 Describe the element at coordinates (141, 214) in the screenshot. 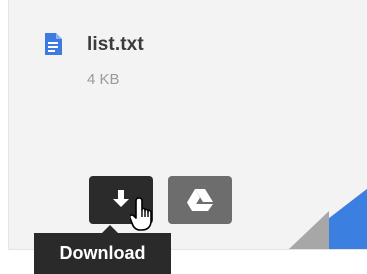

I see `hand-pointer-cursor-icon` at that location.